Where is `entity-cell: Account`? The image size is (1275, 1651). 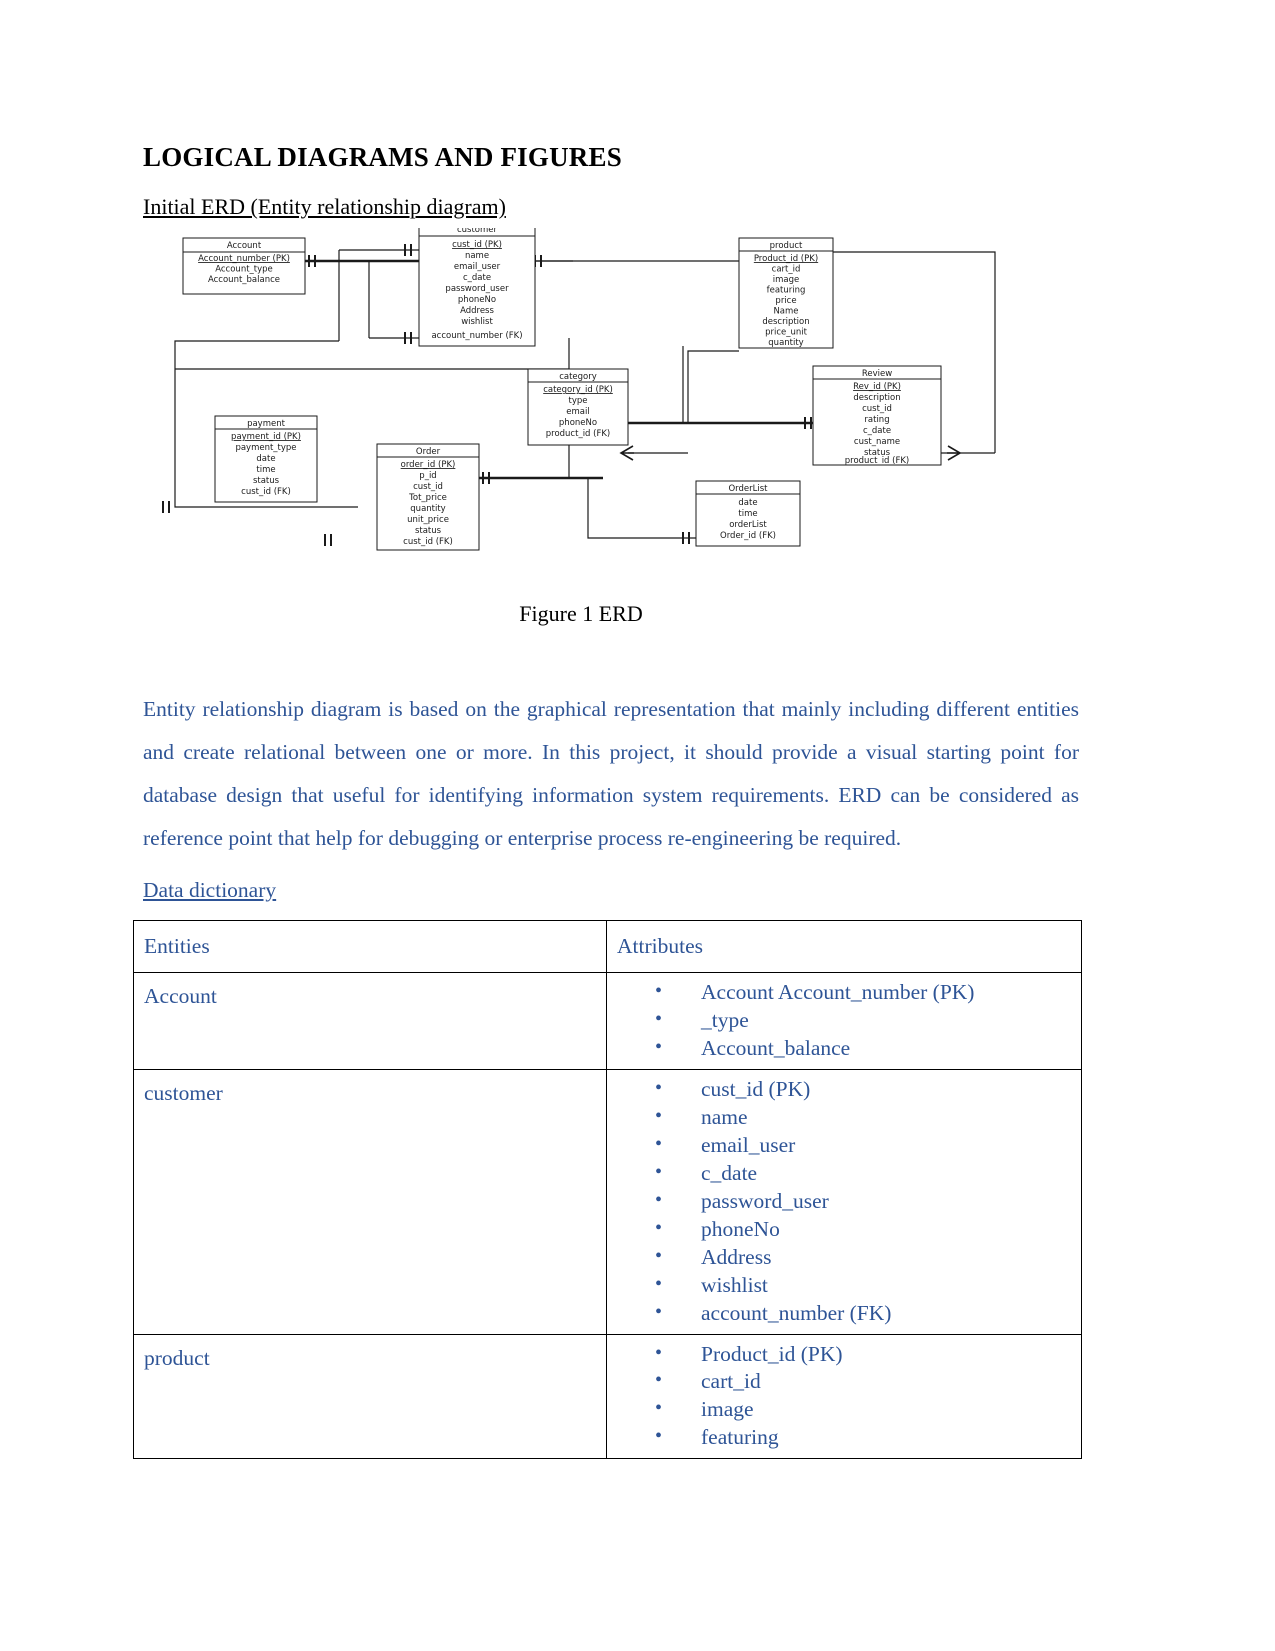 entity-cell: Account is located at coordinates (370, 1021).